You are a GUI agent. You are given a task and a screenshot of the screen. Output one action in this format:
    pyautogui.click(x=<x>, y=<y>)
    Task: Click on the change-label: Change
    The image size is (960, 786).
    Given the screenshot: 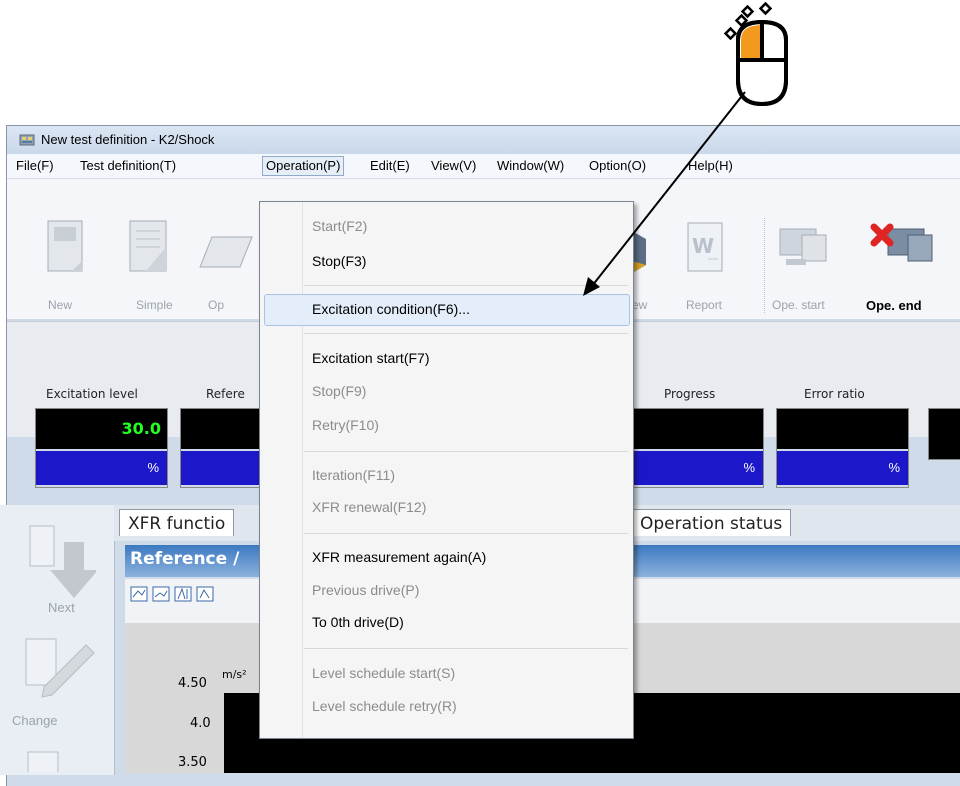 What is the action you would take?
    pyautogui.click(x=35, y=720)
    